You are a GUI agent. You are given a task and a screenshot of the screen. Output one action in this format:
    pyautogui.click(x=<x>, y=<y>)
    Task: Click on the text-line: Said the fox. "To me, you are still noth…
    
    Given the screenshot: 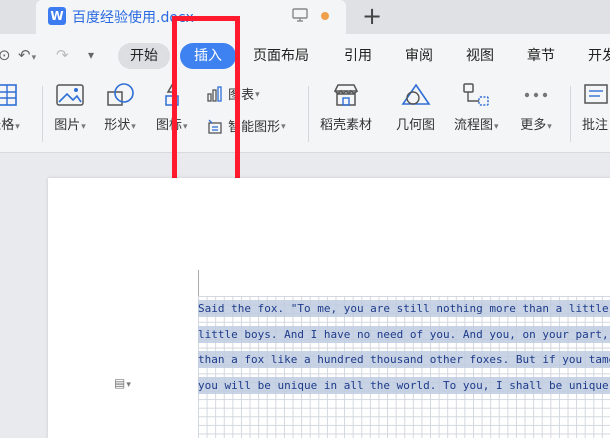 What is the action you would take?
    pyautogui.click(x=404, y=309)
    